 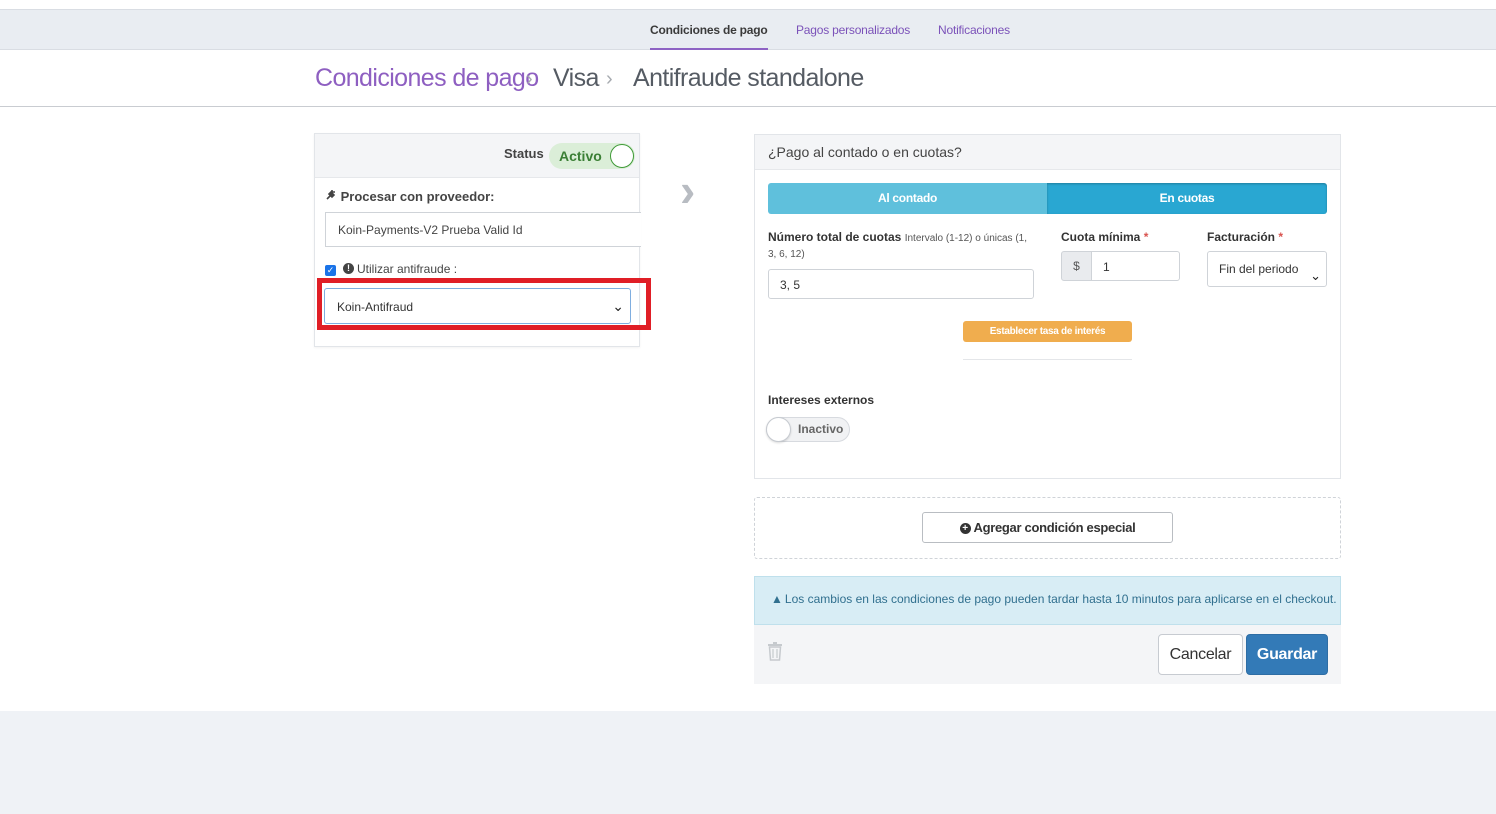 What do you see at coordinates (1047, 359) in the screenshot?
I see `divider` at bounding box center [1047, 359].